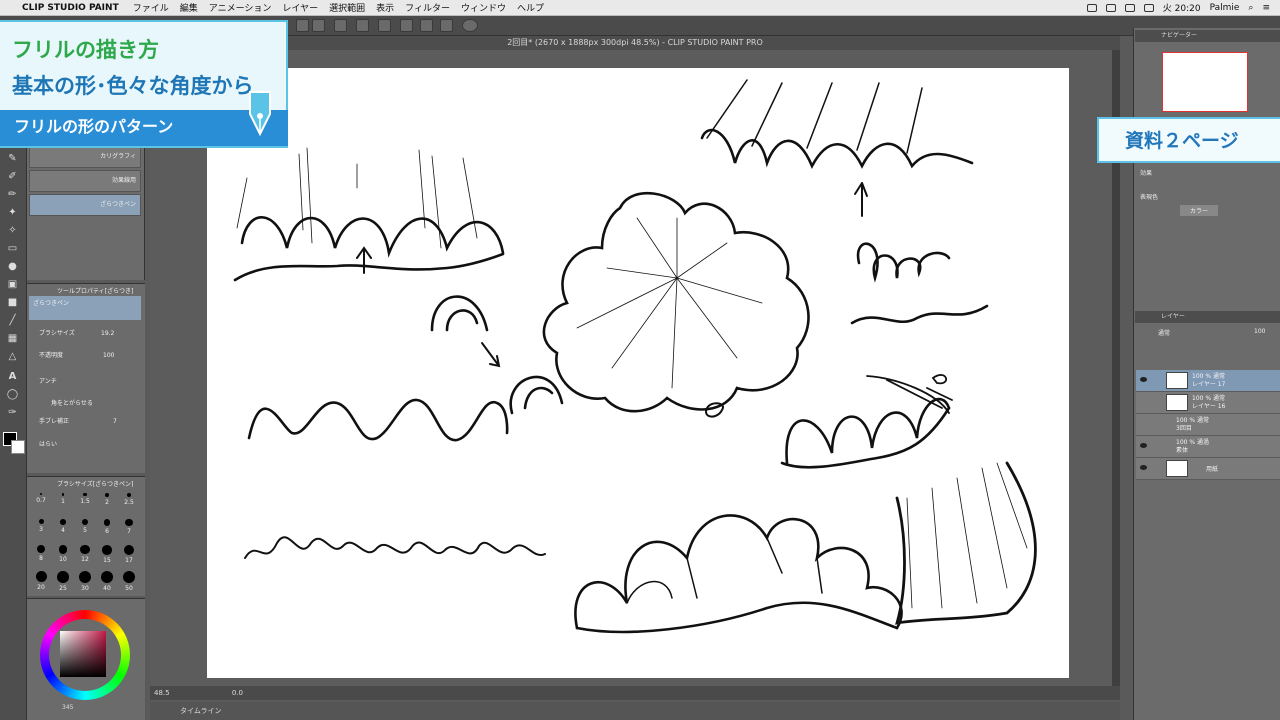 The width and height of the screenshot is (1280, 720). I want to click on brush-size-cell: 2, so click(107, 503).